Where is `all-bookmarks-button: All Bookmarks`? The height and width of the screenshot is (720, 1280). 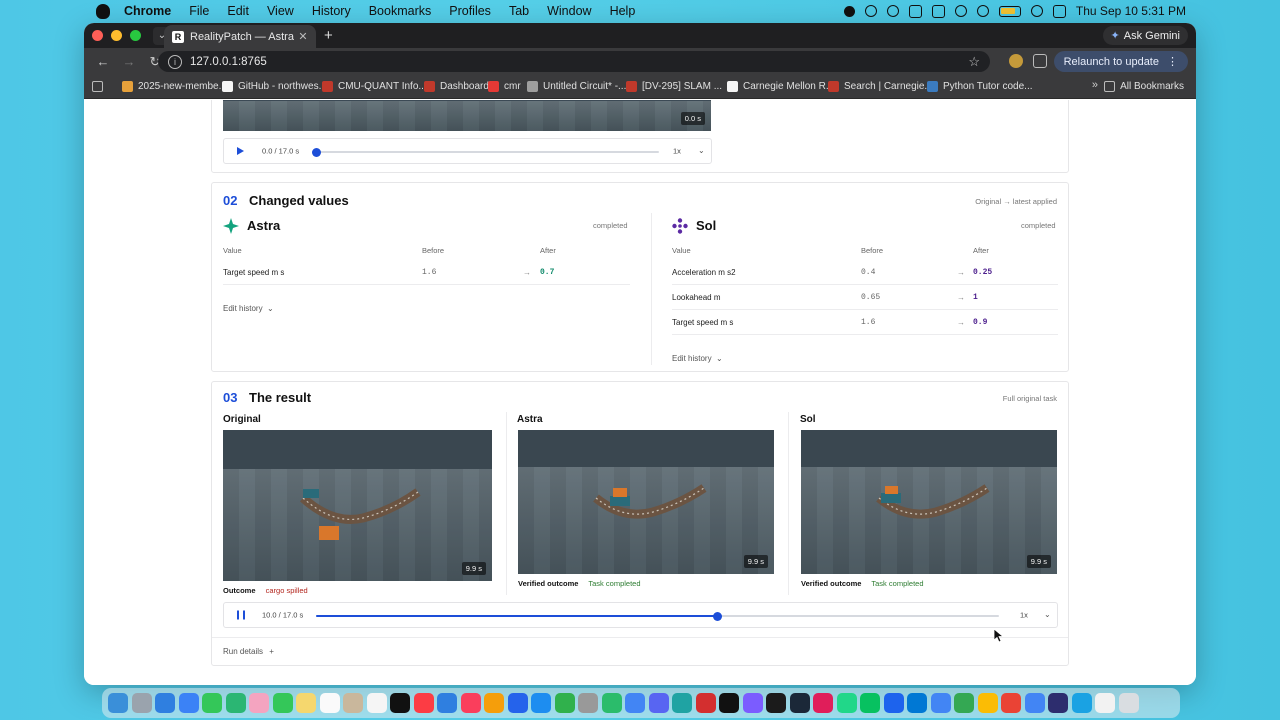 all-bookmarks-button: All Bookmarks is located at coordinates (1144, 86).